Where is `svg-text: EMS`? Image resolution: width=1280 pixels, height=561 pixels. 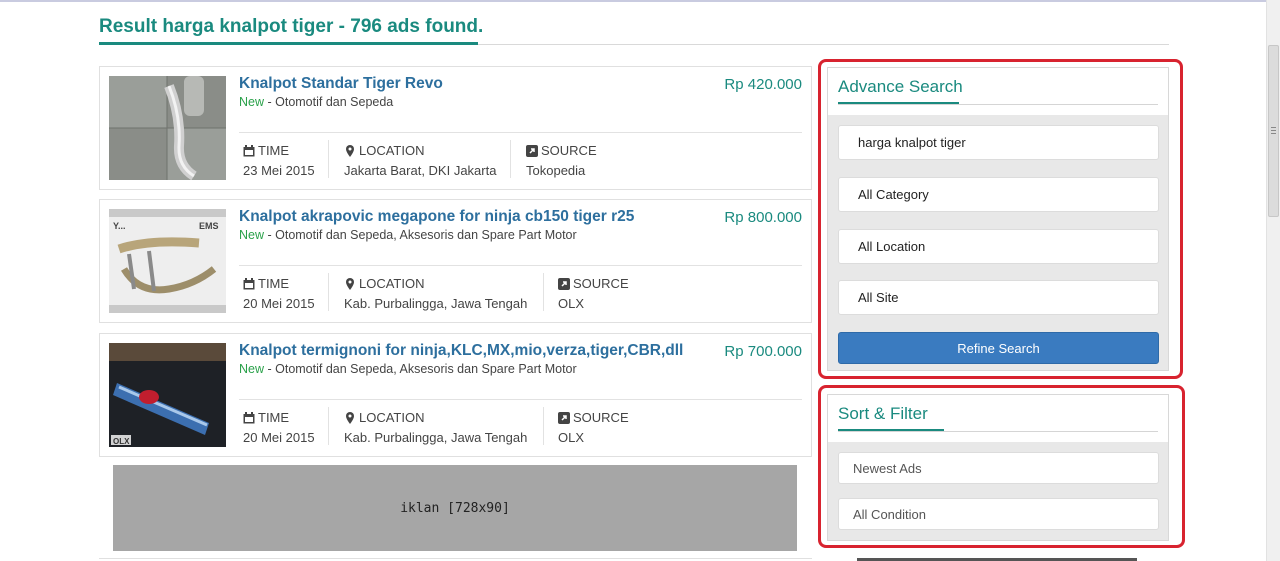 svg-text: EMS is located at coordinates (209, 226).